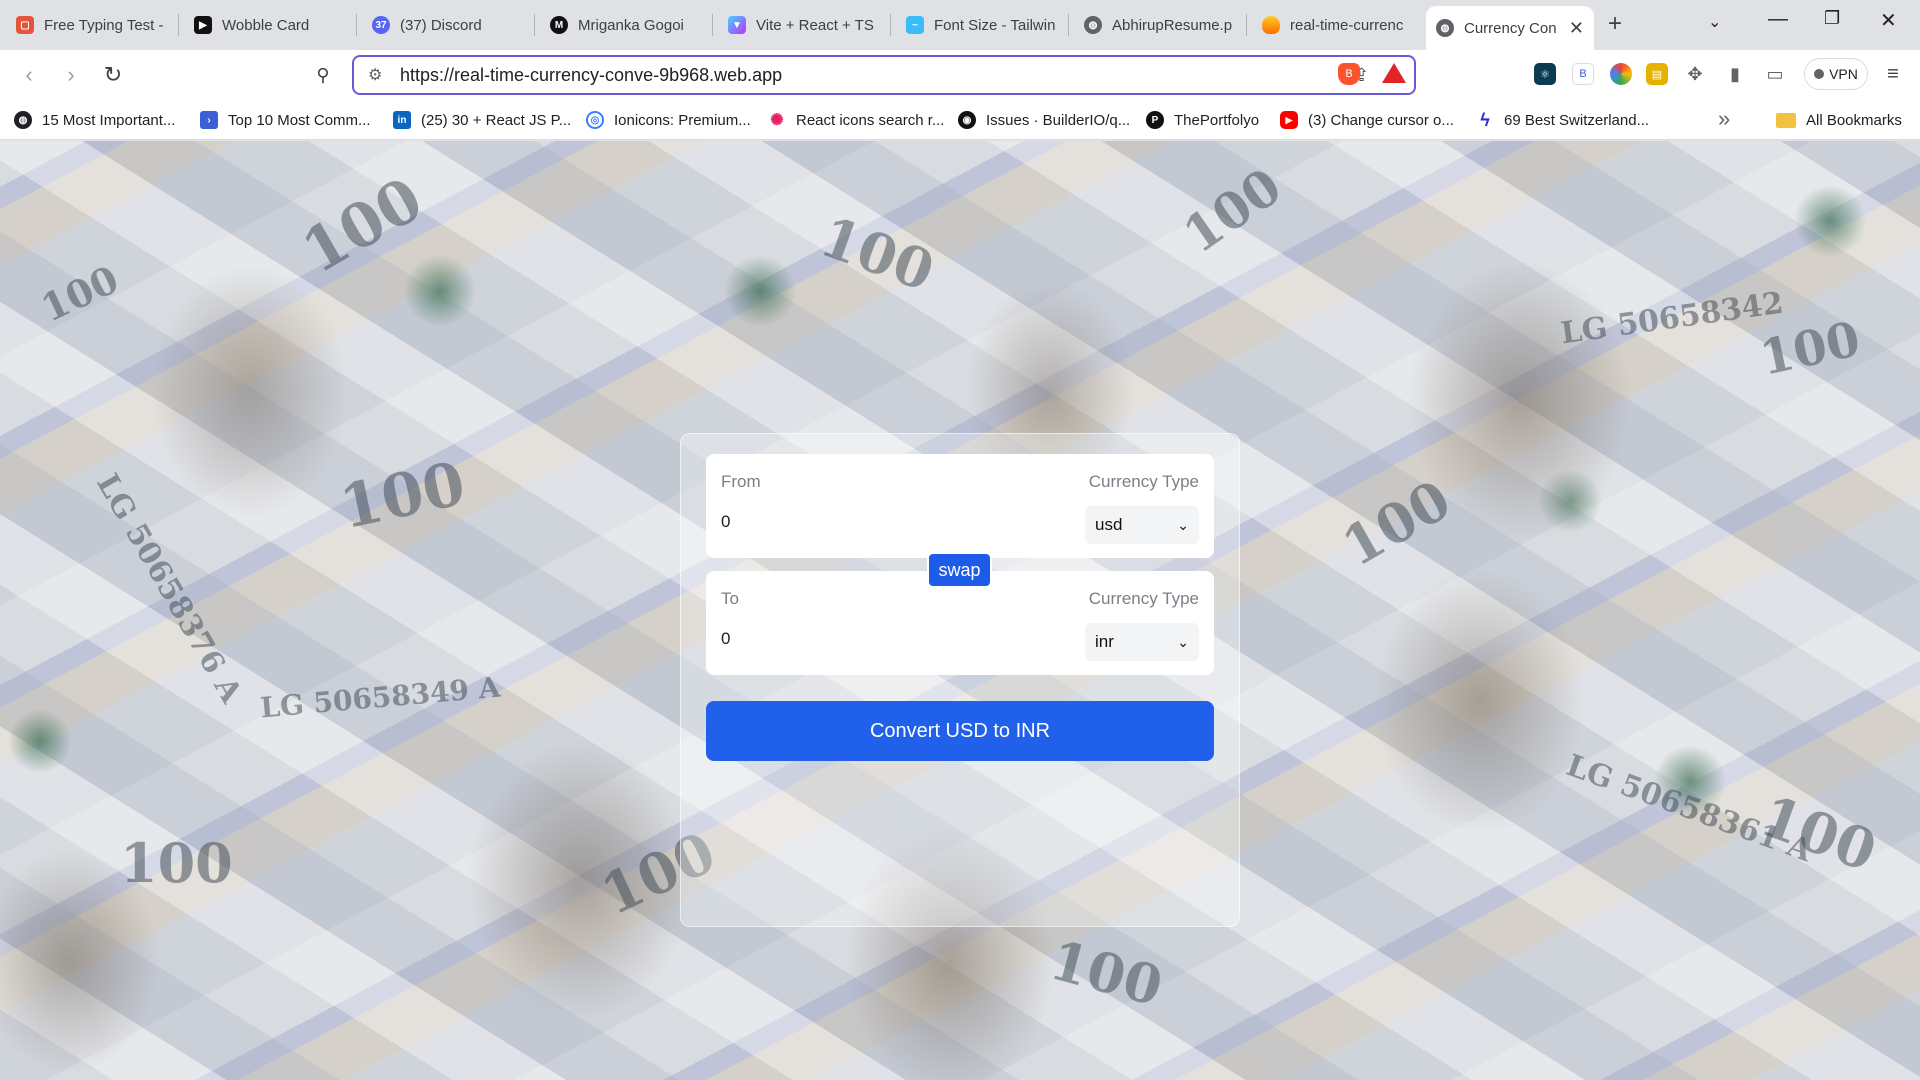 Image resolution: width=1920 pixels, height=1080 pixels. Describe the element at coordinates (1724, 119) in the screenshot. I see `more-bookmarks-icon: »` at that location.